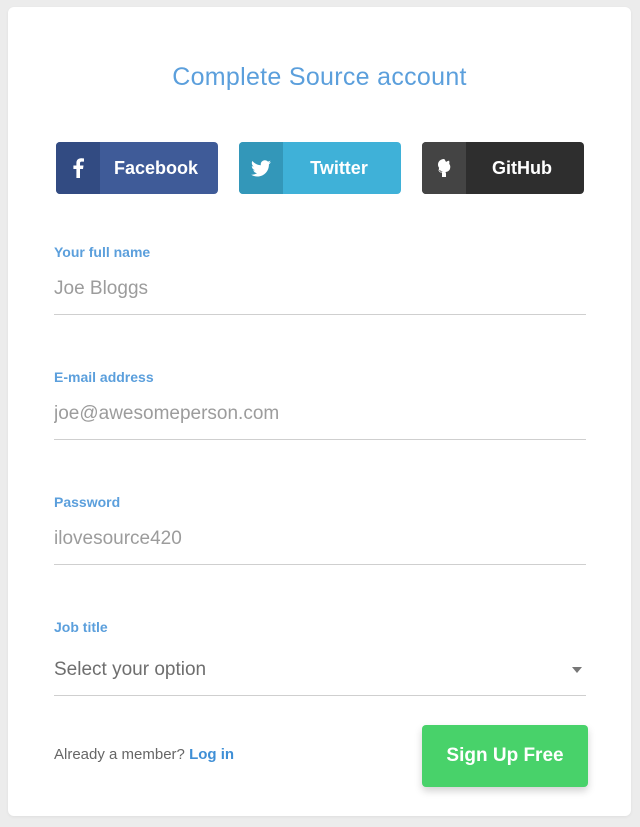 The height and width of the screenshot is (827, 640). What do you see at coordinates (261, 168) in the screenshot?
I see `twitter-icon` at bounding box center [261, 168].